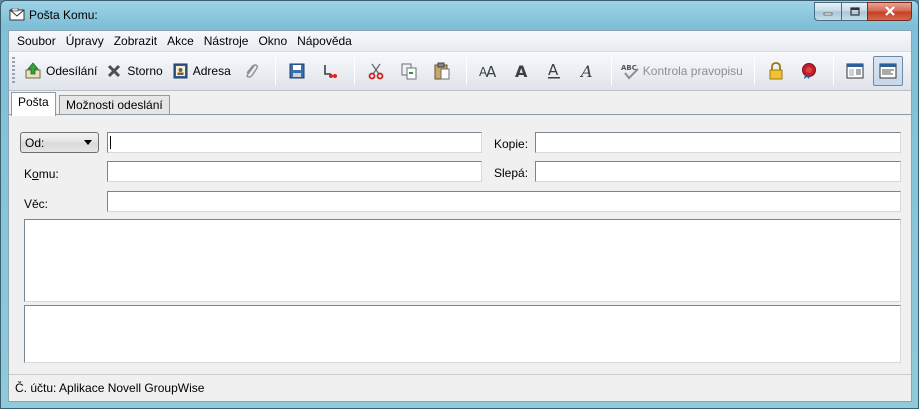 The height and width of the screenshot is (409, 919). Describe the element at coordinates (180, 71) in the screenshot. I see `address-book-icon` at that location.